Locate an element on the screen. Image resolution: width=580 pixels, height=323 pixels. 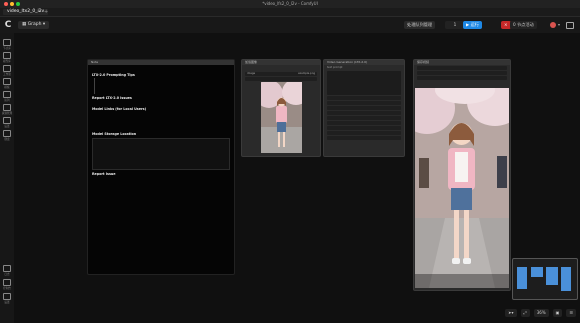
graph-menu-button: ▦ Graph ▾ is located at coordinates (34, 25).